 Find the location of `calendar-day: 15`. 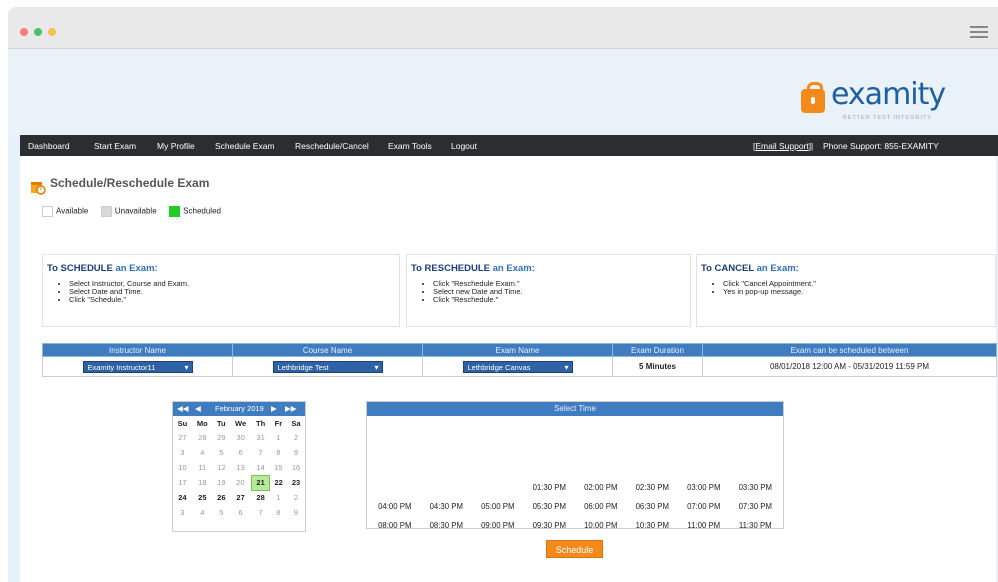

calendar-day: 15 is located at coordinates (278, 467).